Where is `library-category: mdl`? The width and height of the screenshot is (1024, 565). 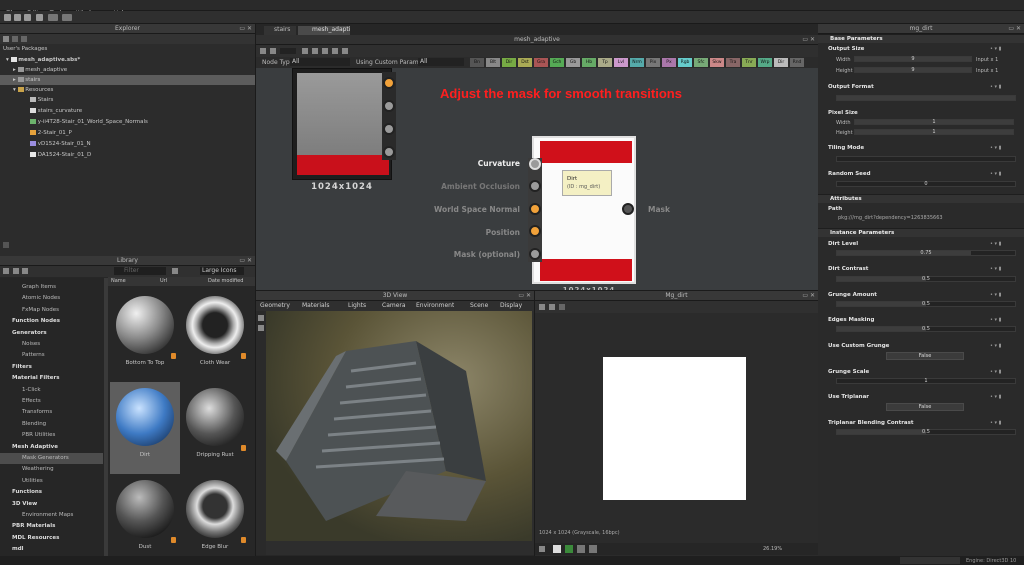
library-category: mdl is located at coordinates (51, 549).